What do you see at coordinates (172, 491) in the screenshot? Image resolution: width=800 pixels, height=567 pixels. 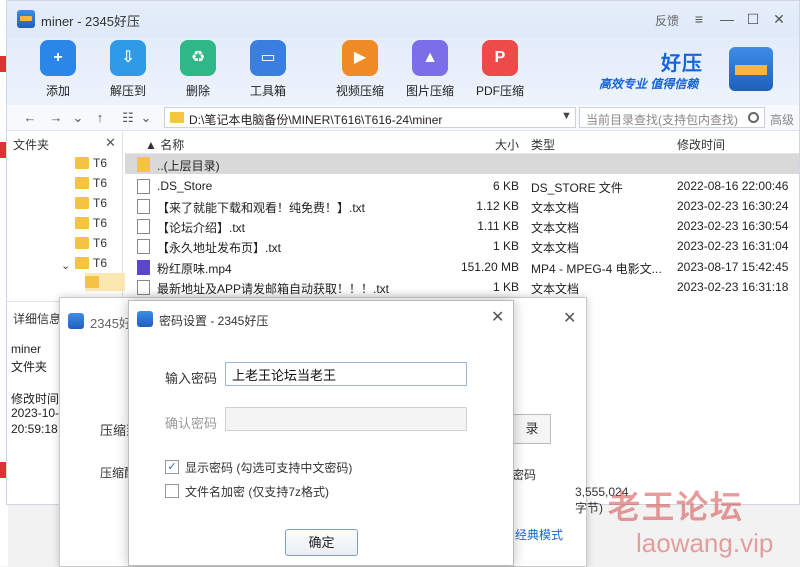 I see `encrypt-filenames-checkbox` at bounding box center [172, 491].